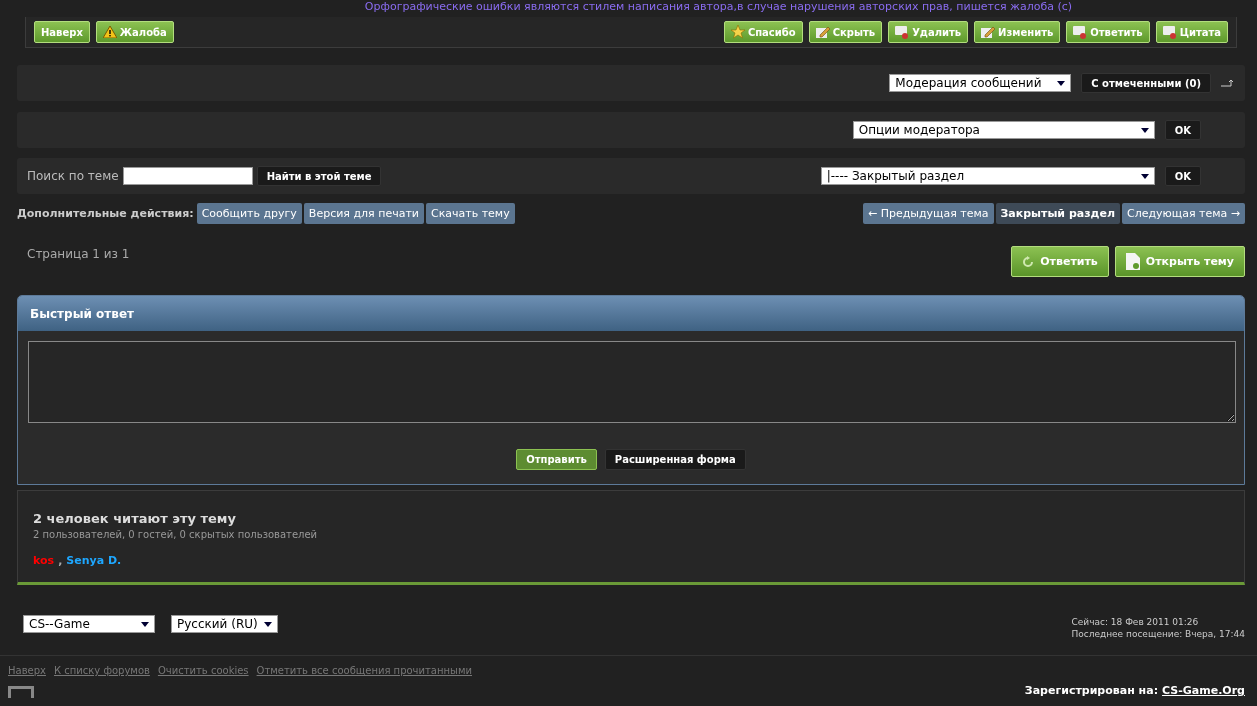 This screenshot has width=1257, height=706. Describe the element at coordinates (319, 176) in the screenshot. I see `search-button: Найти в этой теме` at that location.